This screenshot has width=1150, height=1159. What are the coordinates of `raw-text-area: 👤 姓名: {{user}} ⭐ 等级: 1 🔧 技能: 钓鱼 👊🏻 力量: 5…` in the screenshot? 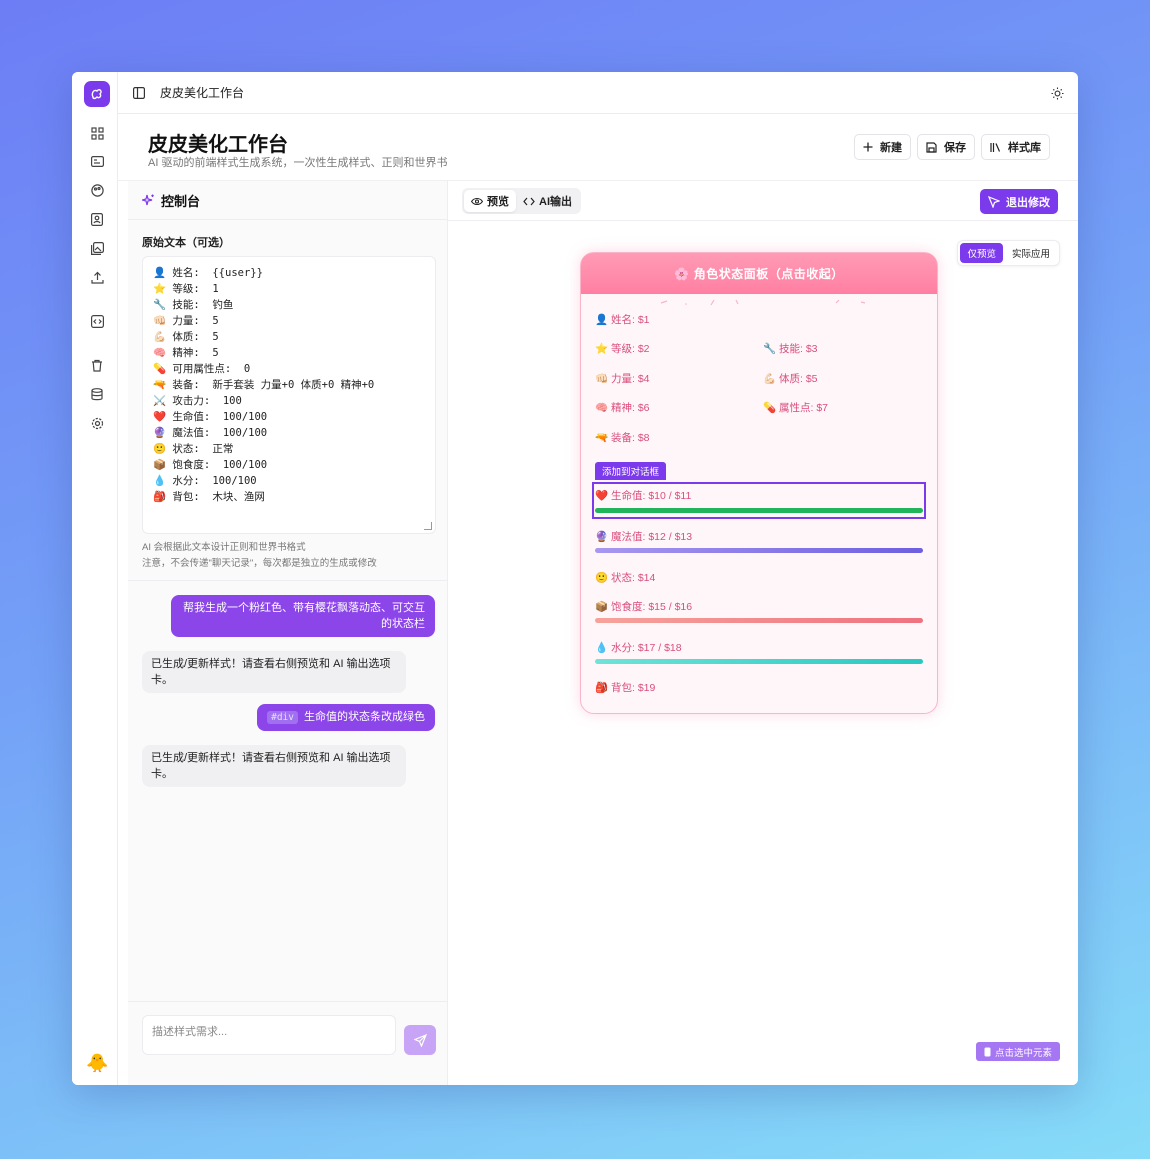 It's located at (289, 395).